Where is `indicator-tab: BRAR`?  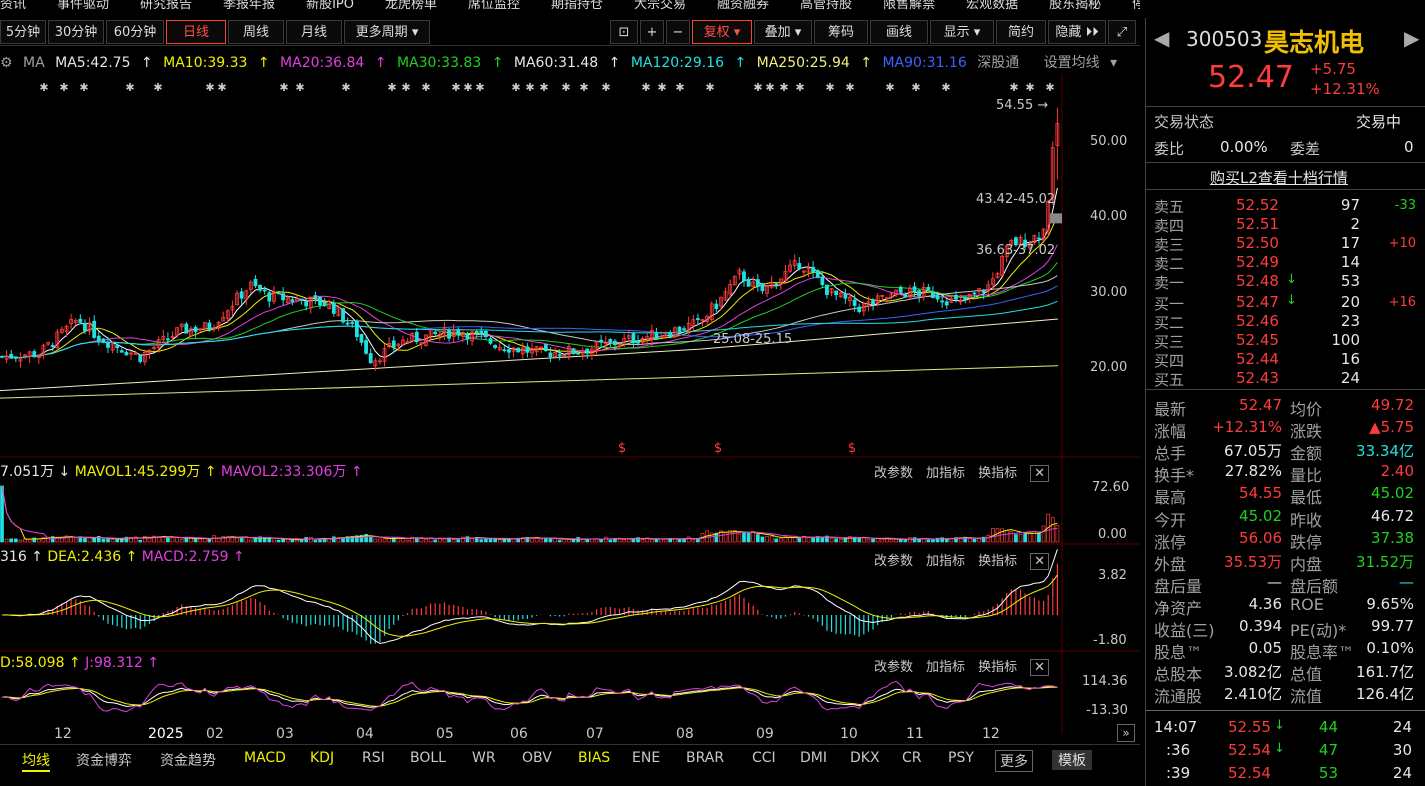 indicator-tab: BRAR is located at coordinates (705, 758).